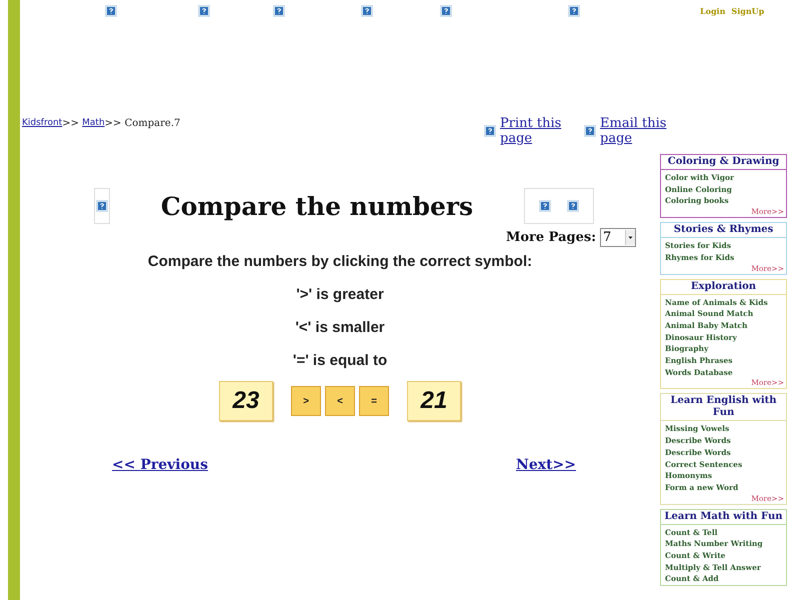  I want to click on symbol-button: >, so click(306, 401).